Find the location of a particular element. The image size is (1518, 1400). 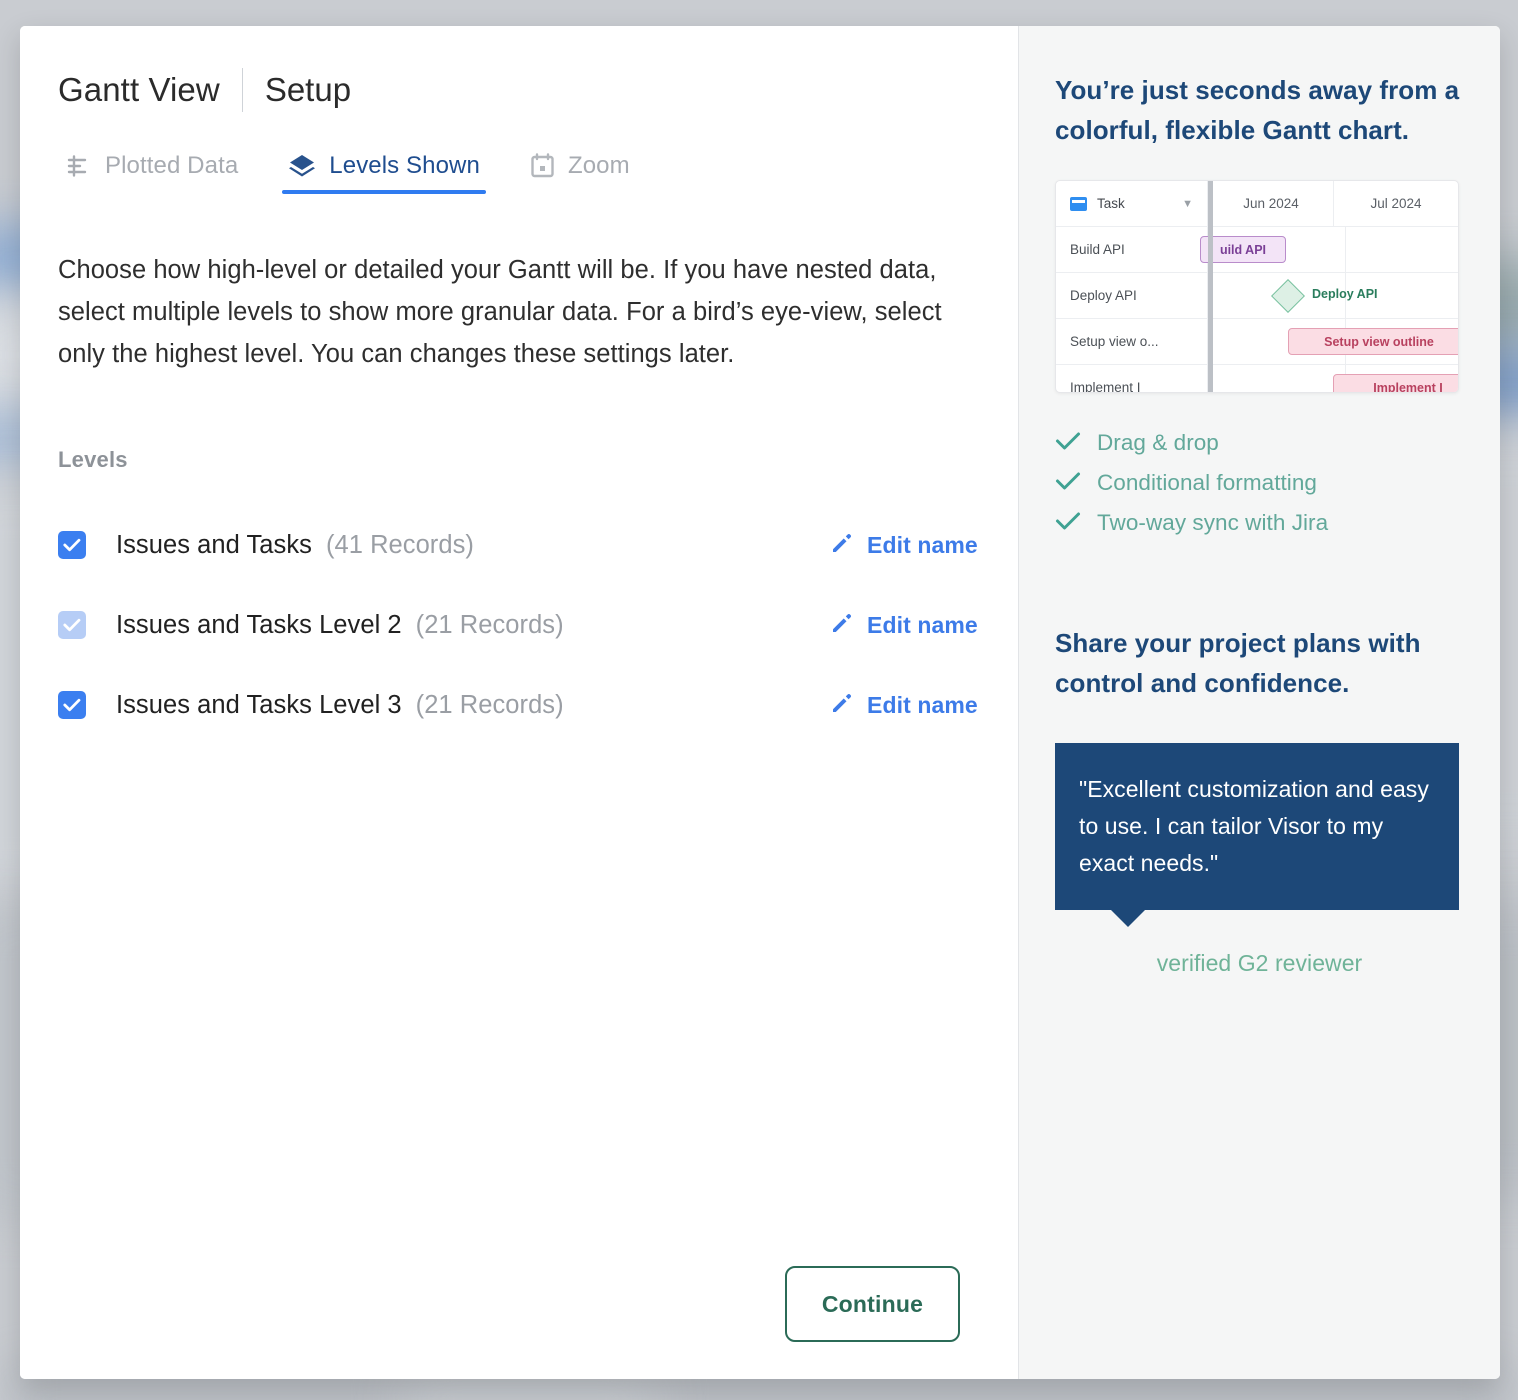

level-name: Issues and Tasks Level 2 is located at coordinates (259, 624).